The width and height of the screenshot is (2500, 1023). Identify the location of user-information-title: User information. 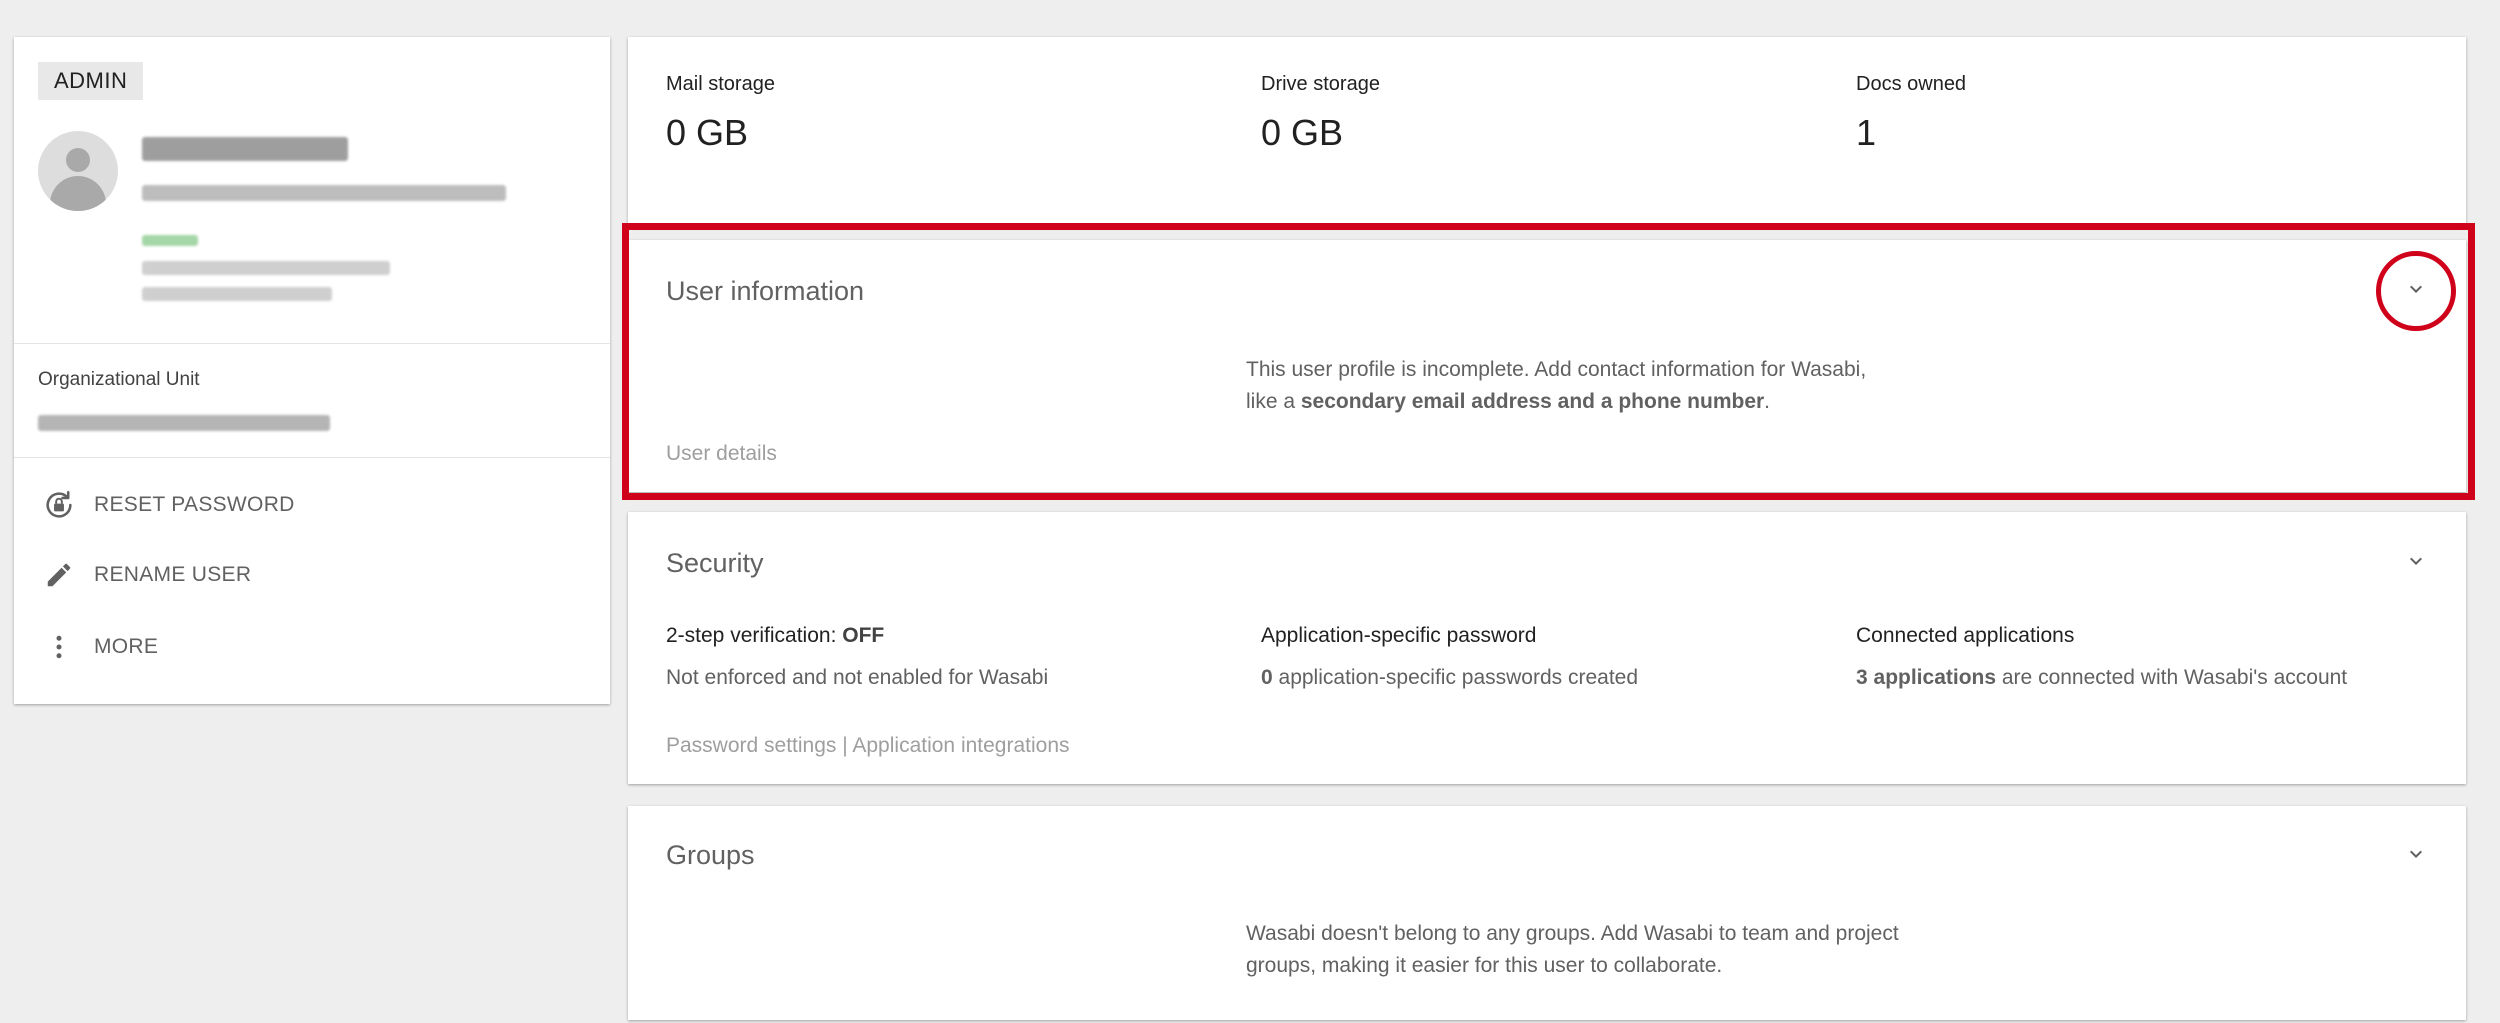
(765, 291).